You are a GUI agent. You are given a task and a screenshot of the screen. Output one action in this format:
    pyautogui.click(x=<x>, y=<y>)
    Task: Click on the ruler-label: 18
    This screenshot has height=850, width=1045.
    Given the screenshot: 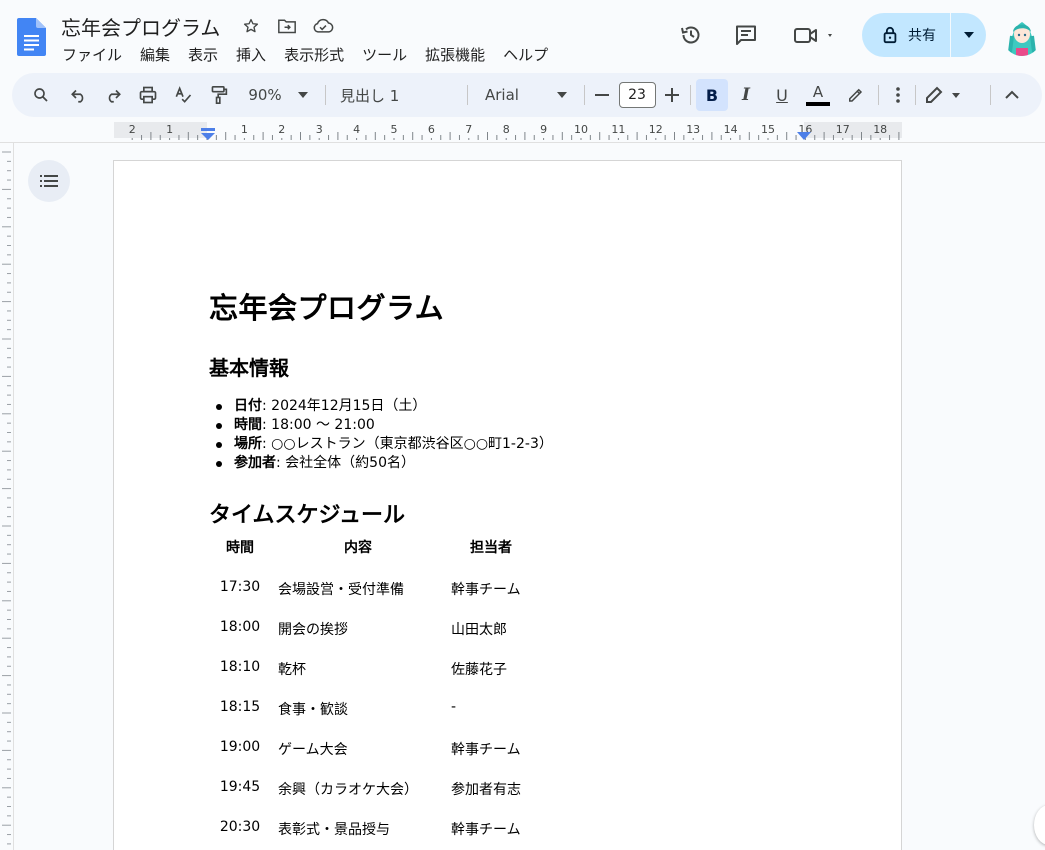 What is the action you would take?
    pyautogui.click(x=880, y=129)
    